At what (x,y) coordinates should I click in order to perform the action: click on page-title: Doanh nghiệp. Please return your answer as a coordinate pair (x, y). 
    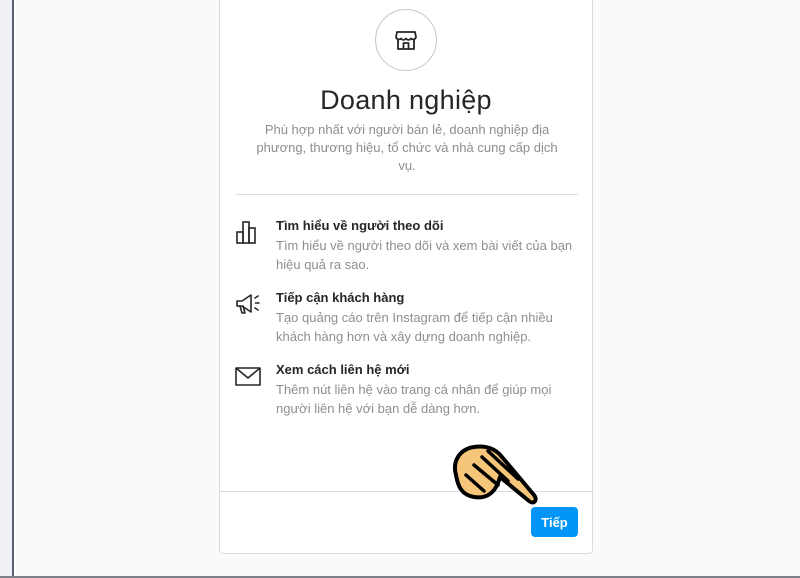
    Looking at the image, I should click on (406, 100).